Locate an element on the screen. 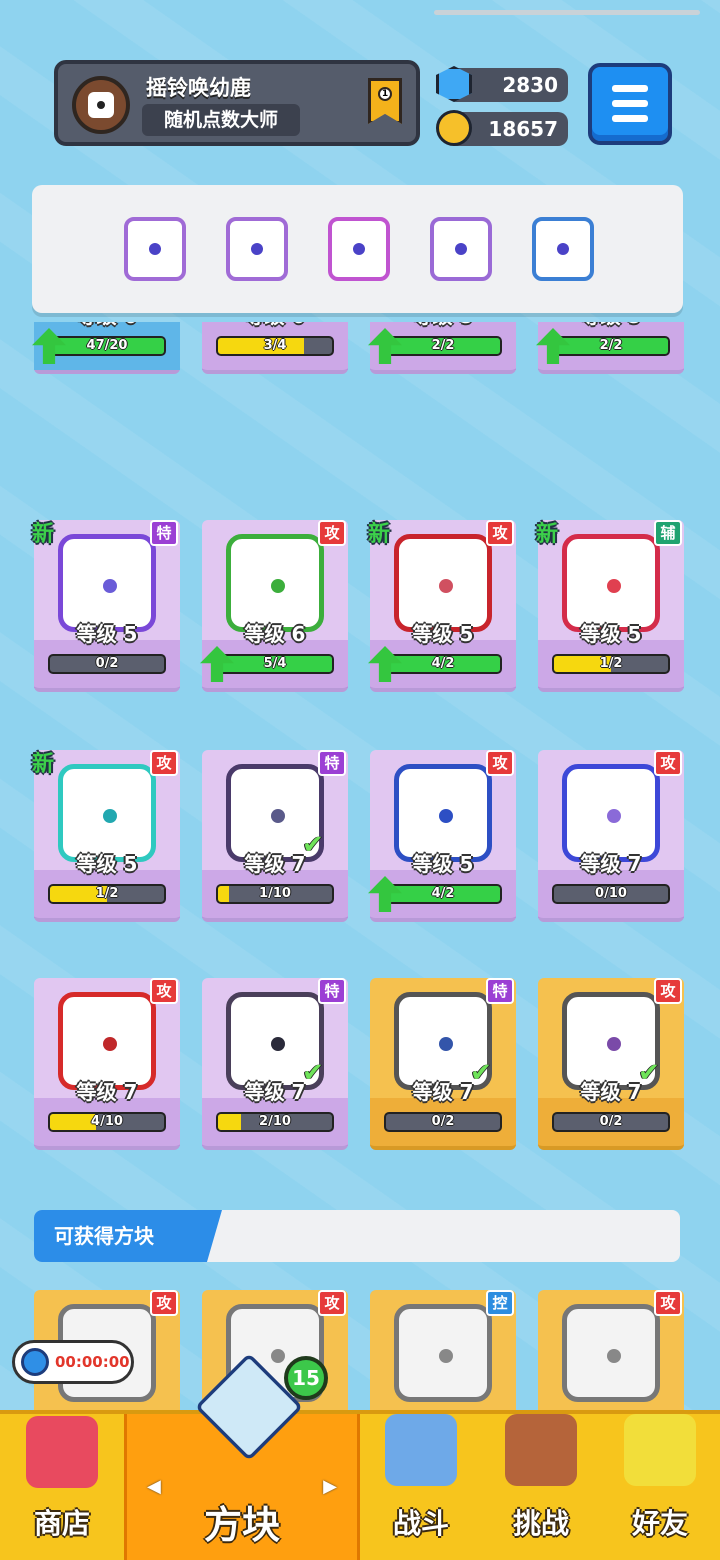  progress-text: 0/2 is located at coordinates (611, 1121).